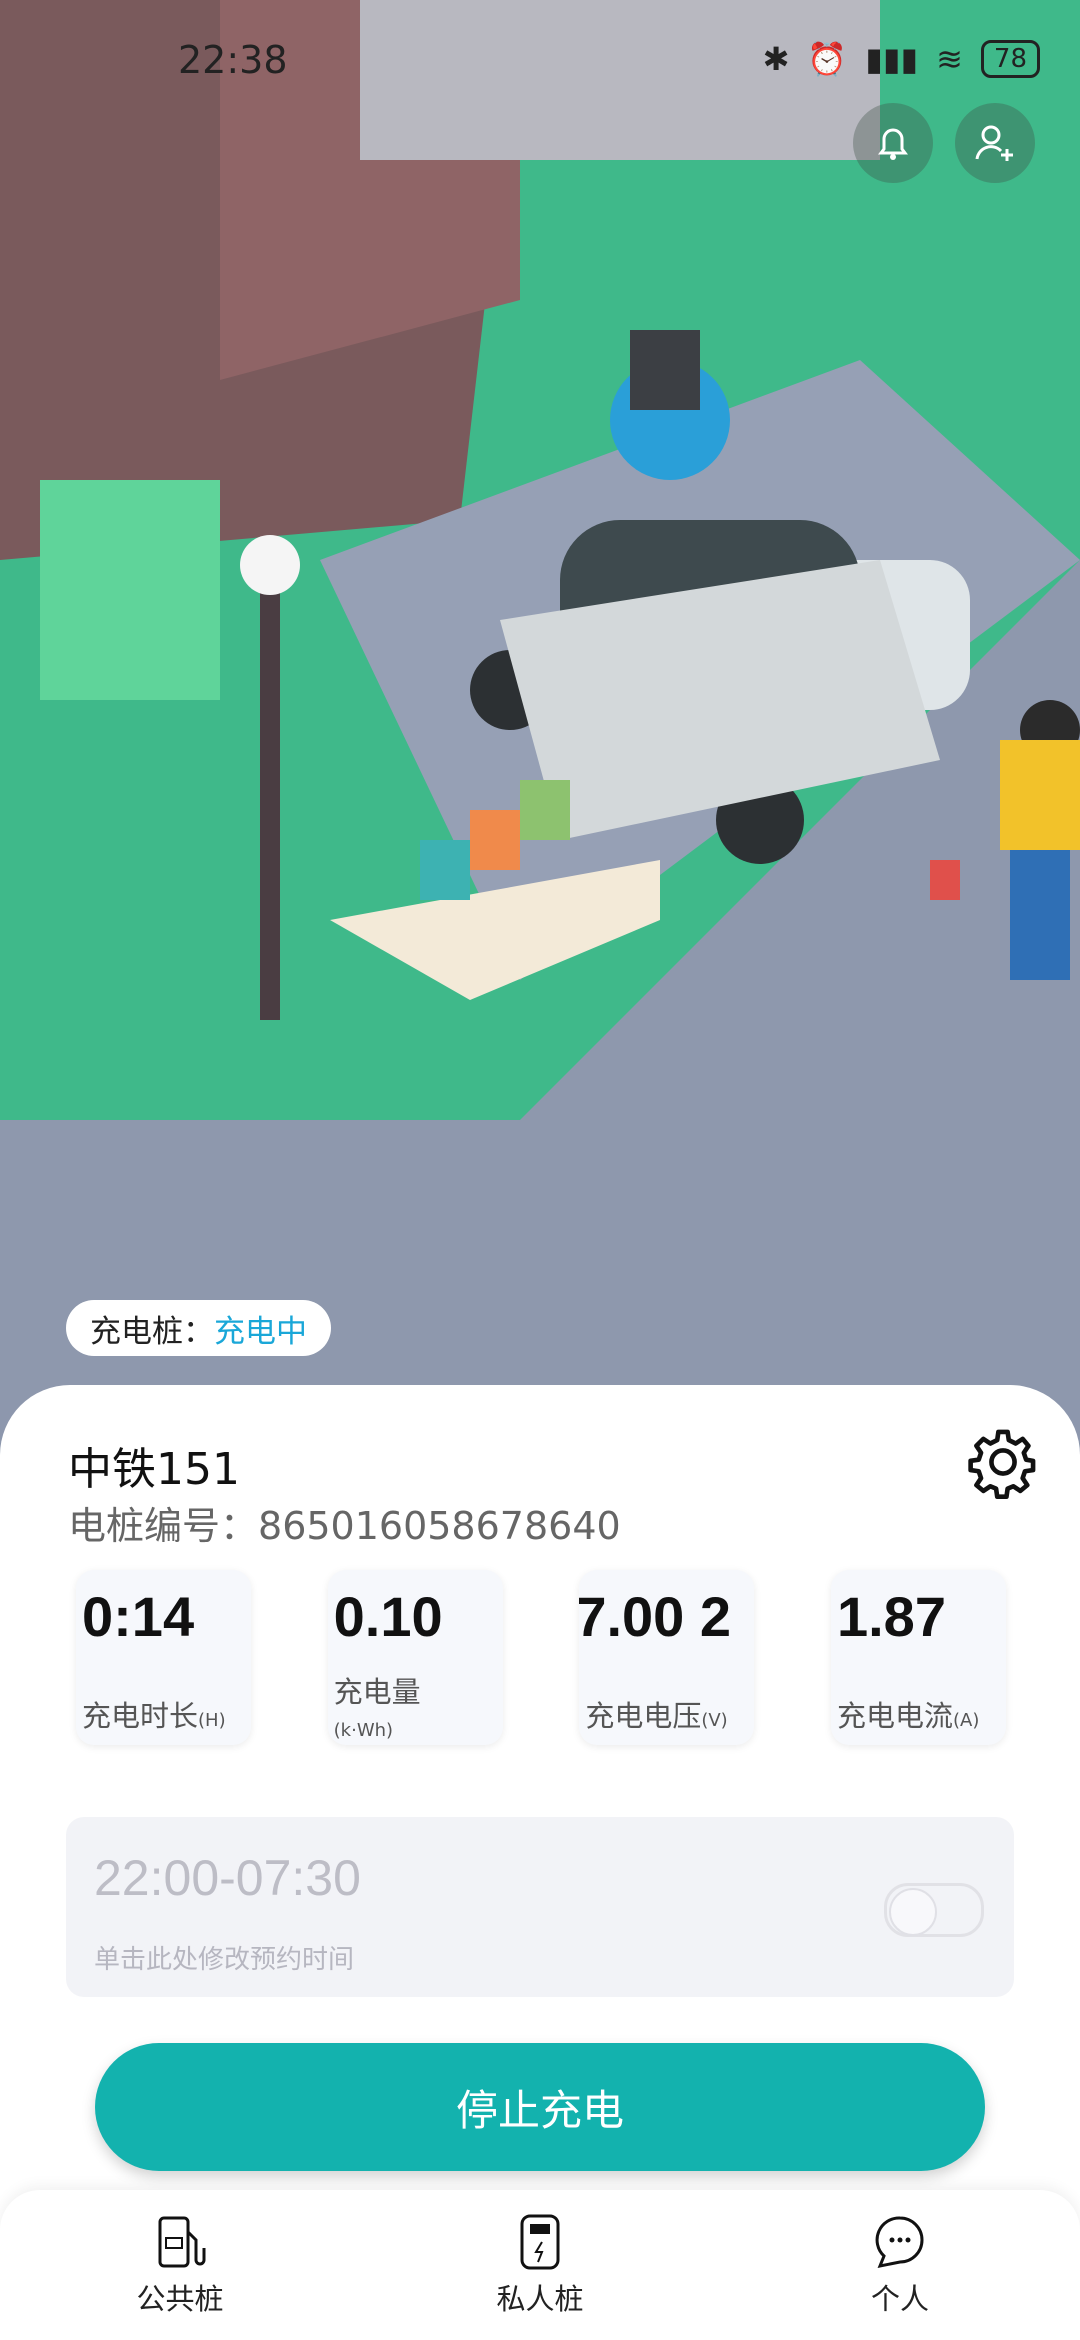 This screenshot has height=2340, width=1080. Describe the element at coordinates (540, 2299) in the screenshot. I see `nav-label-private: 私人桩` at that location.